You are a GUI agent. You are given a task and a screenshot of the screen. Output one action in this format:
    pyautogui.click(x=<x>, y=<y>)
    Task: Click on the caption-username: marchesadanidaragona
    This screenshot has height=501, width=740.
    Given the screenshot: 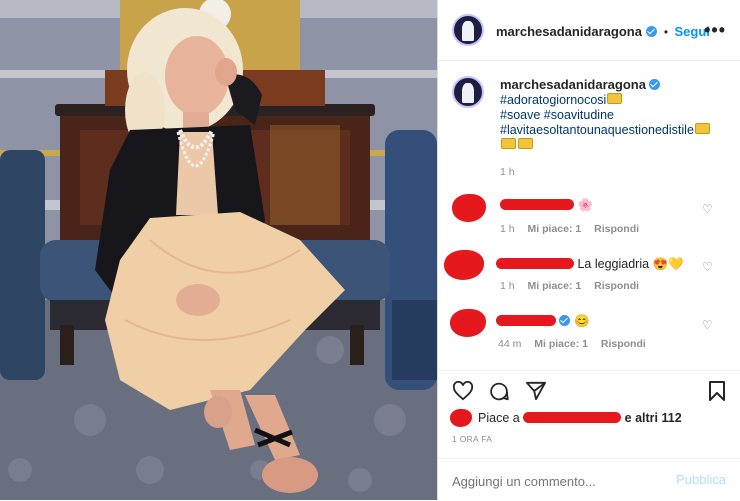 What is the action you would take?
    pyautogui.click(x=573, y=84)
    